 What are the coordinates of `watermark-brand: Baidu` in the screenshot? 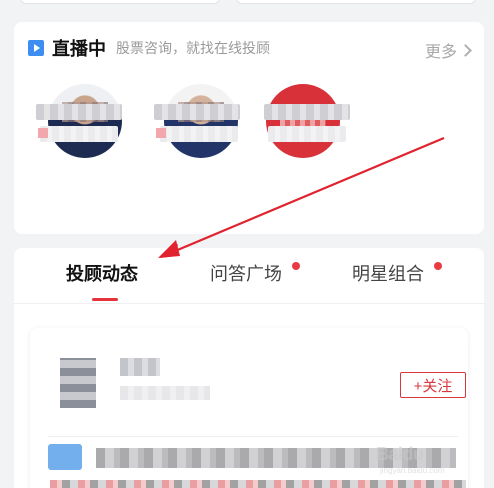 It's located at (400, 454).